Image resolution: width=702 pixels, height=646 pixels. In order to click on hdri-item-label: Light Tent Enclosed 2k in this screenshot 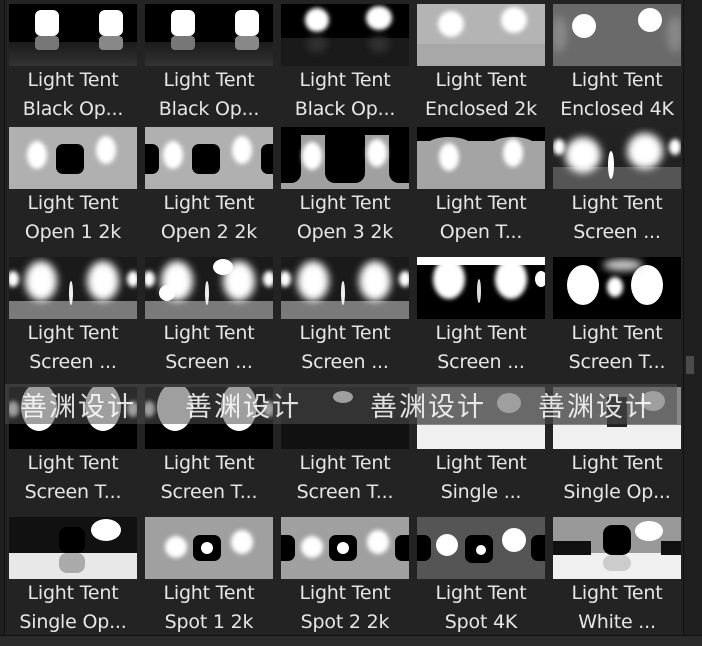, I will do `click(481, 95)`.